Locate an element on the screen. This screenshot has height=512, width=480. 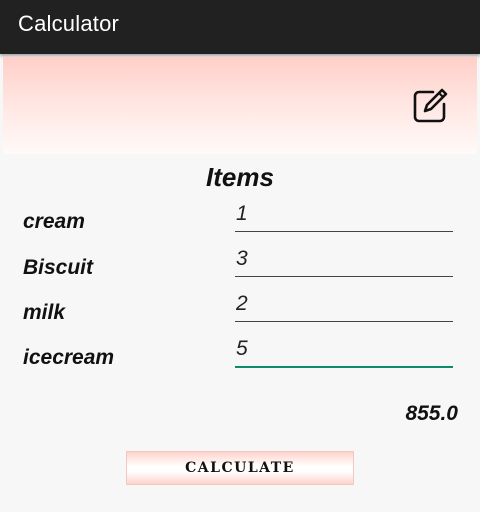
items-heading: Items is located at coordinates (240, 177).